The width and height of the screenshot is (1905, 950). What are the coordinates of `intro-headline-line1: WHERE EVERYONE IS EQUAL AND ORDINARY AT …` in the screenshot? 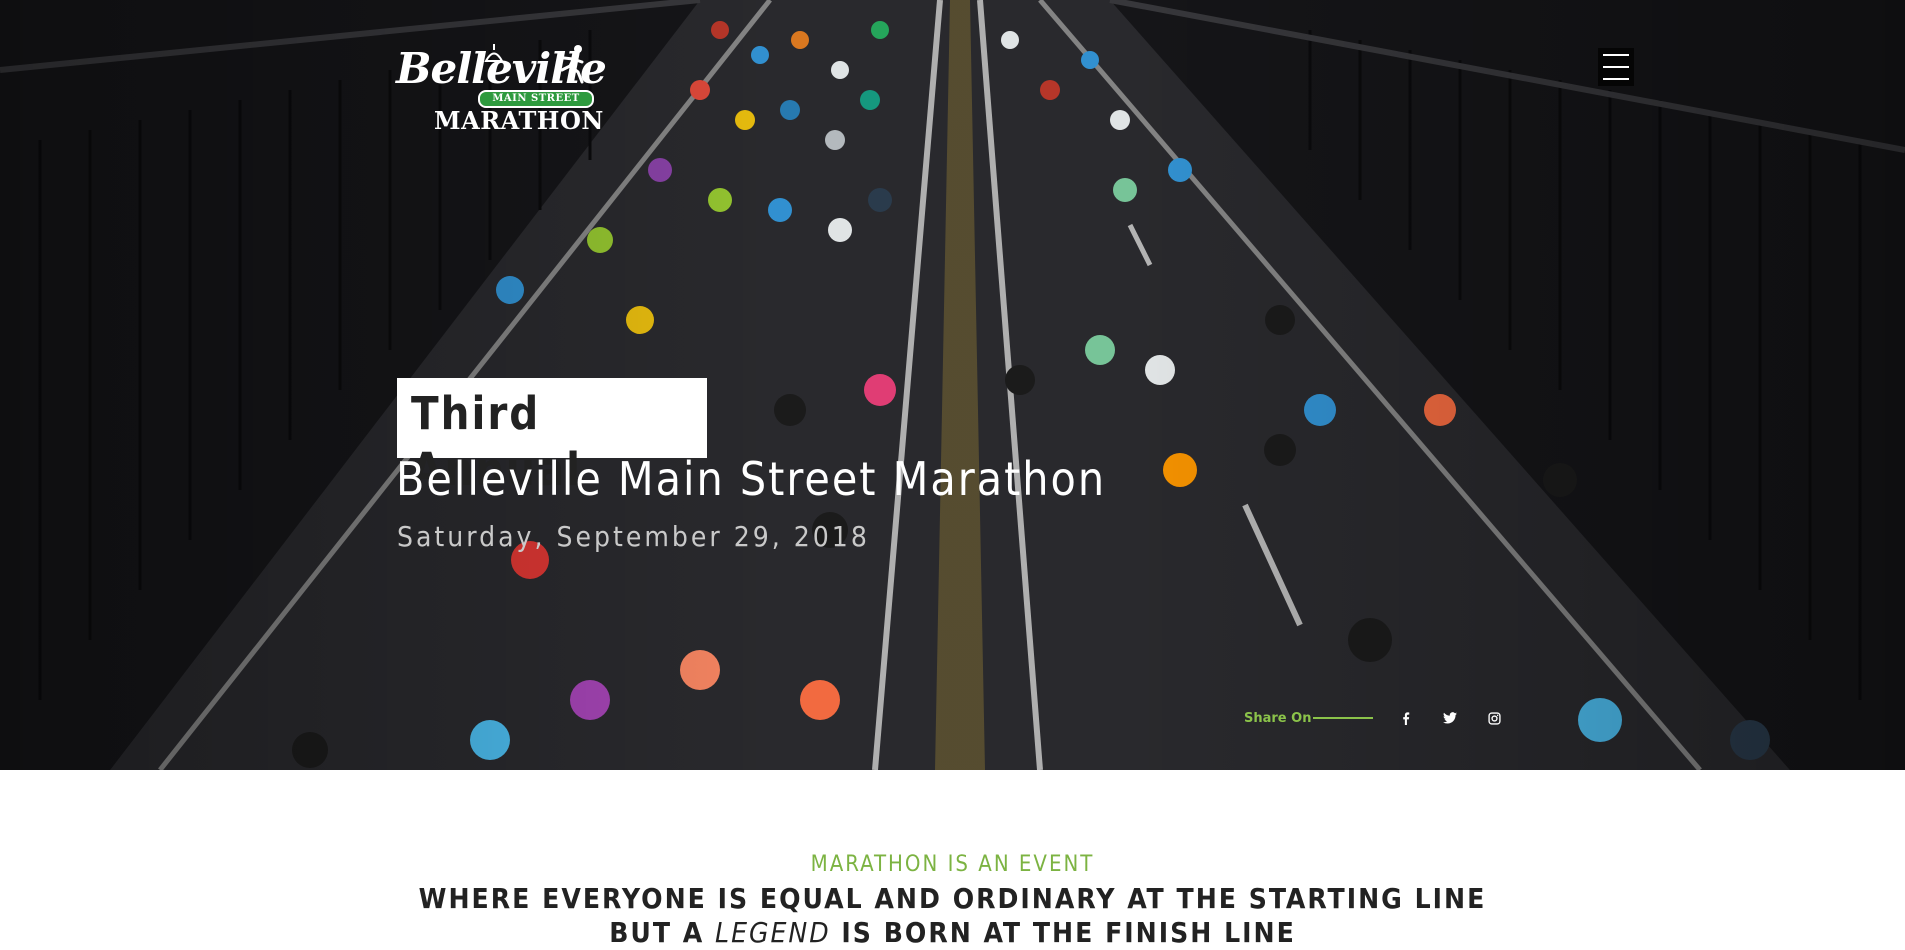 It's located at (952, 898).